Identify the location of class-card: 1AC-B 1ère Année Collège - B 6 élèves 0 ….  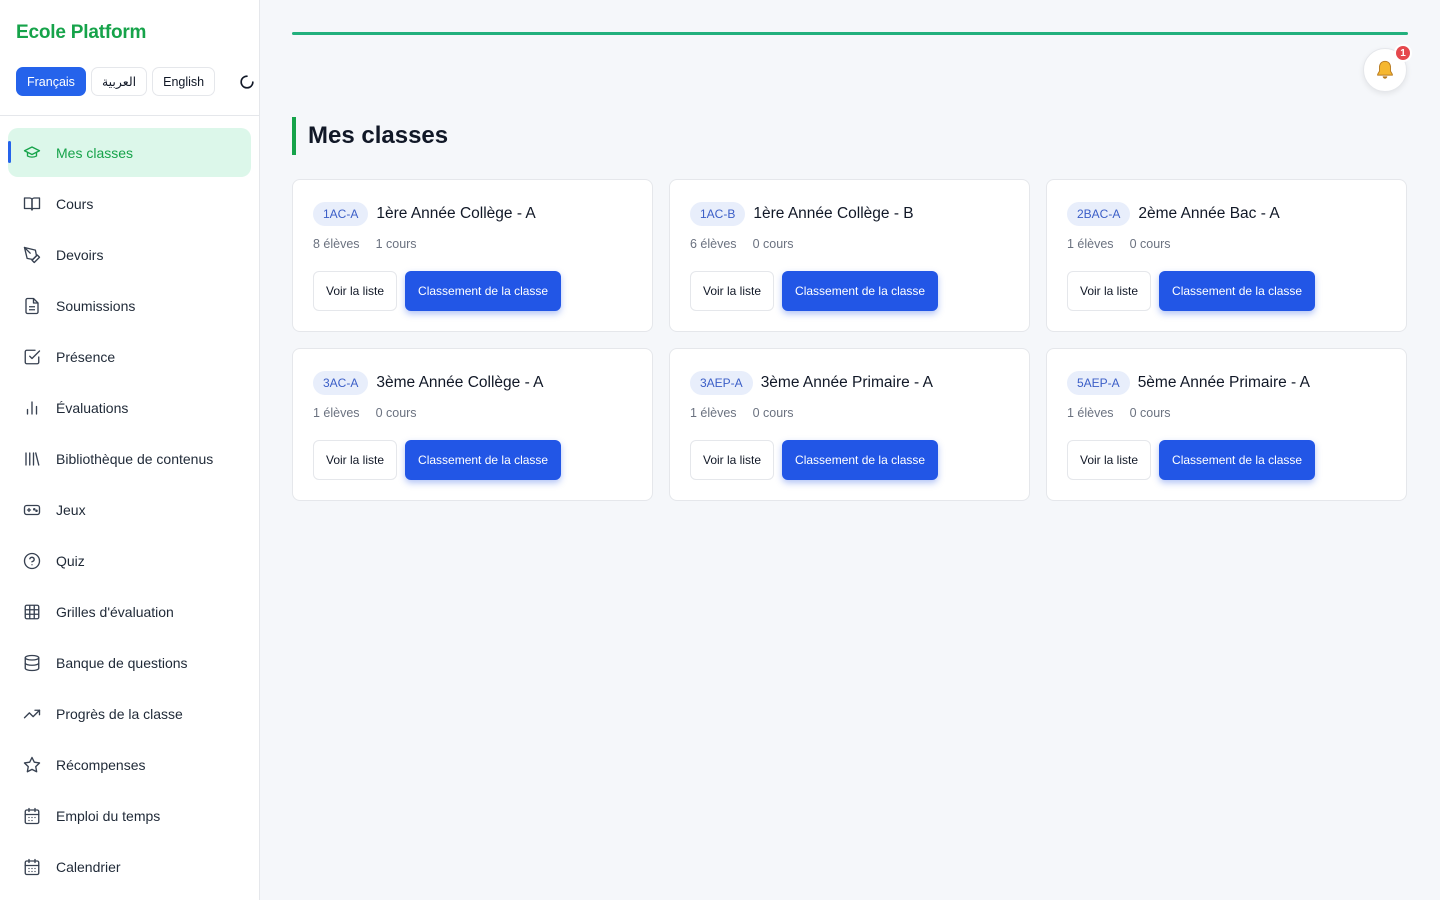
(849, 255).